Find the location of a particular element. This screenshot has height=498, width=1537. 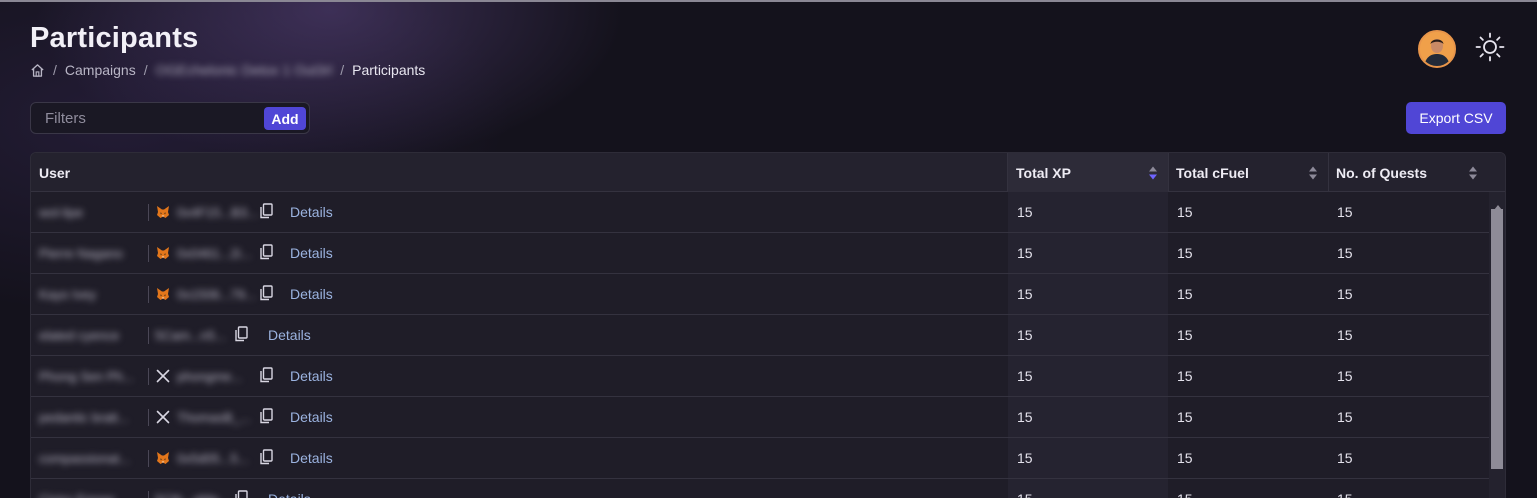

table-row: Pierre Nagano 0x0461...2i... Details 15 15 15 is located at coordinates (760, 253).